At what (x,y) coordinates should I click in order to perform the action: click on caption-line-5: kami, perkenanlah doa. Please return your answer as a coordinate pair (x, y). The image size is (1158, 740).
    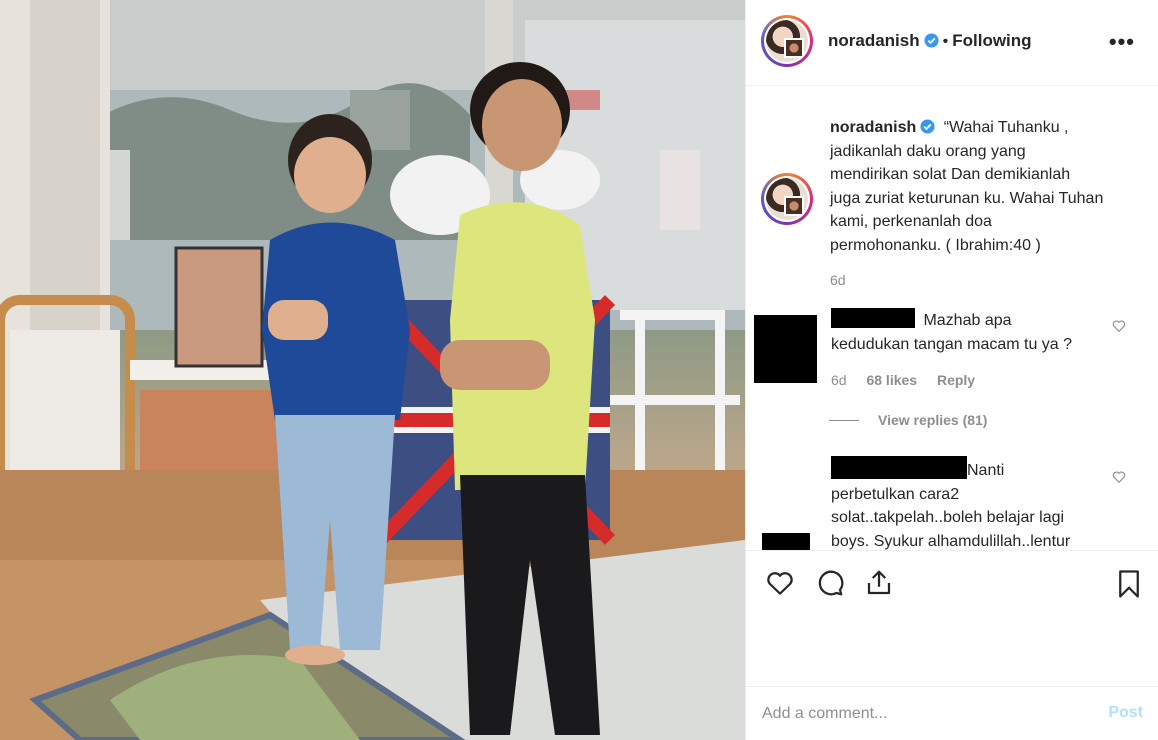
    Looking at the image, I should click on (911, 221).